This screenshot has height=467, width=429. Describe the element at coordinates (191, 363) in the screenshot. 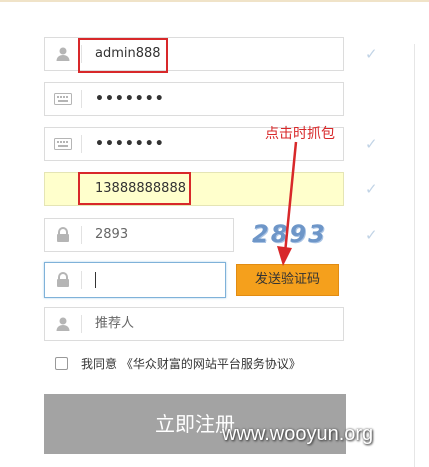

I see `agreement-text: 我同意 《华众财富的网站平台服务协议》` at that location.